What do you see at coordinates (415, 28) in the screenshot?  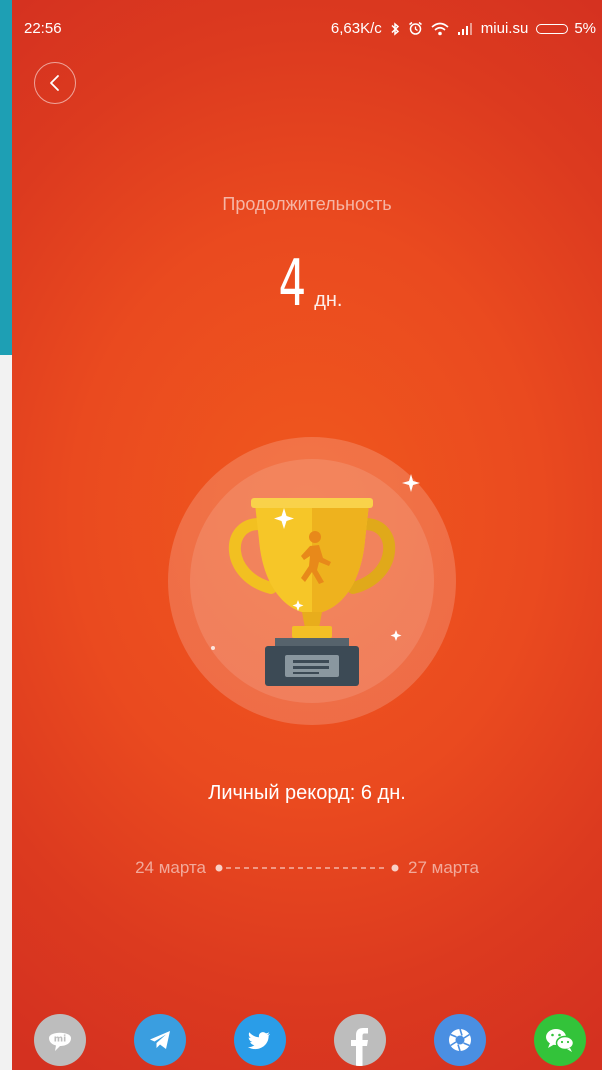 I see `alarm-icon` at bounding box center [415, 28].